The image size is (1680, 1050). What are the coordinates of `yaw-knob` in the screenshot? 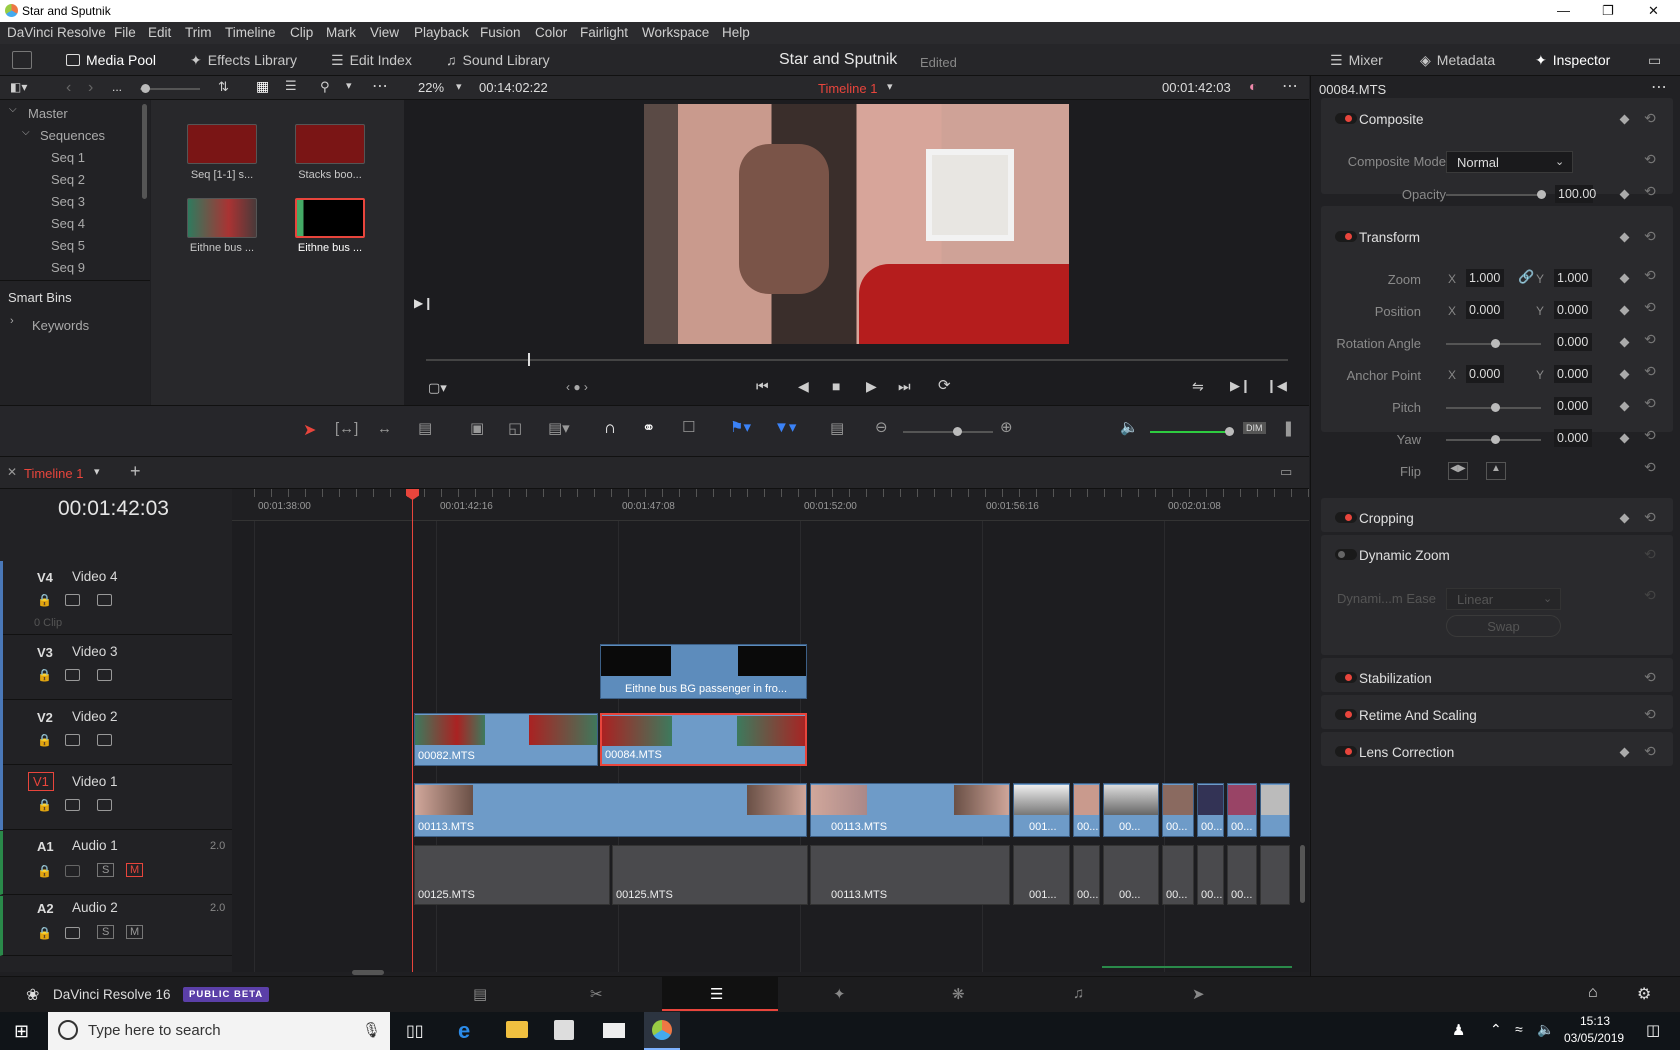 It's located at (1495, 439).